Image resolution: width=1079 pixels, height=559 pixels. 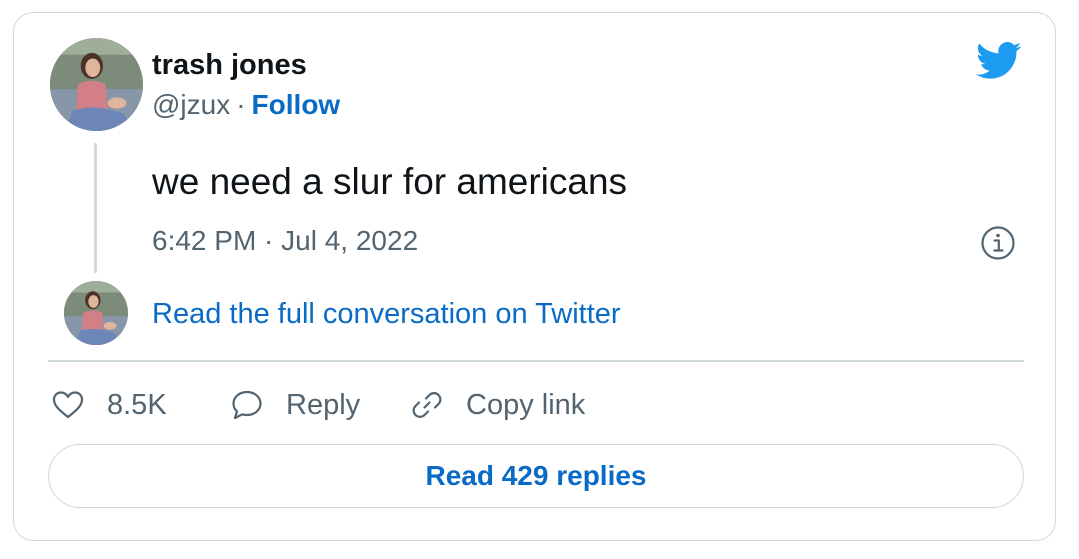 I want to click on info-icon, so click(x=998, y=243).